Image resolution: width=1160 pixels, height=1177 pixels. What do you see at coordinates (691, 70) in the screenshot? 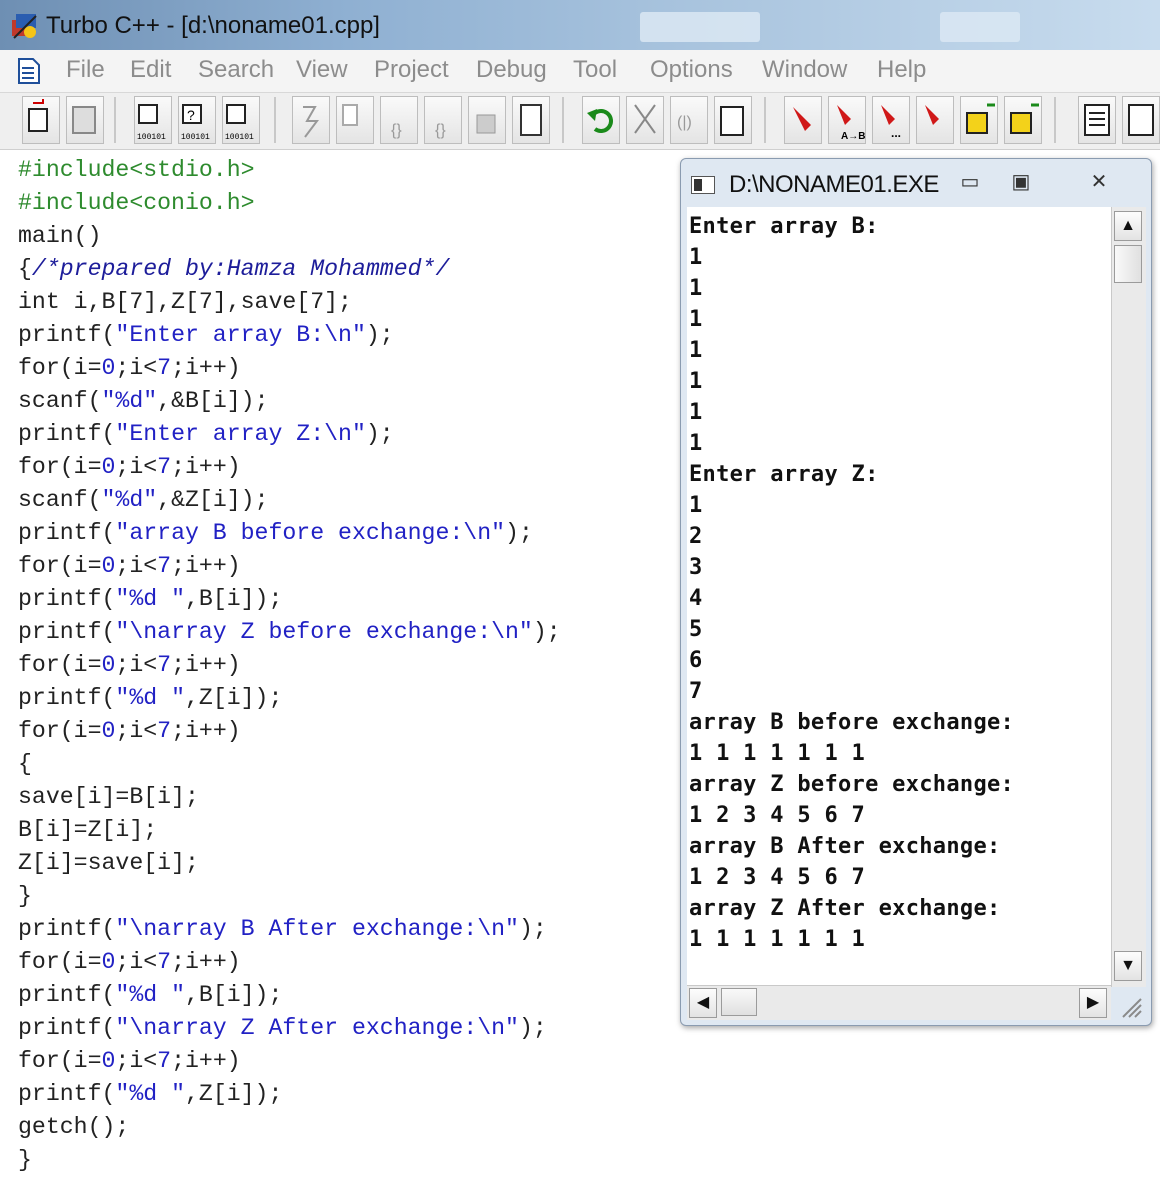
I see `menu-options: Options` at bounding box center [691, 70].